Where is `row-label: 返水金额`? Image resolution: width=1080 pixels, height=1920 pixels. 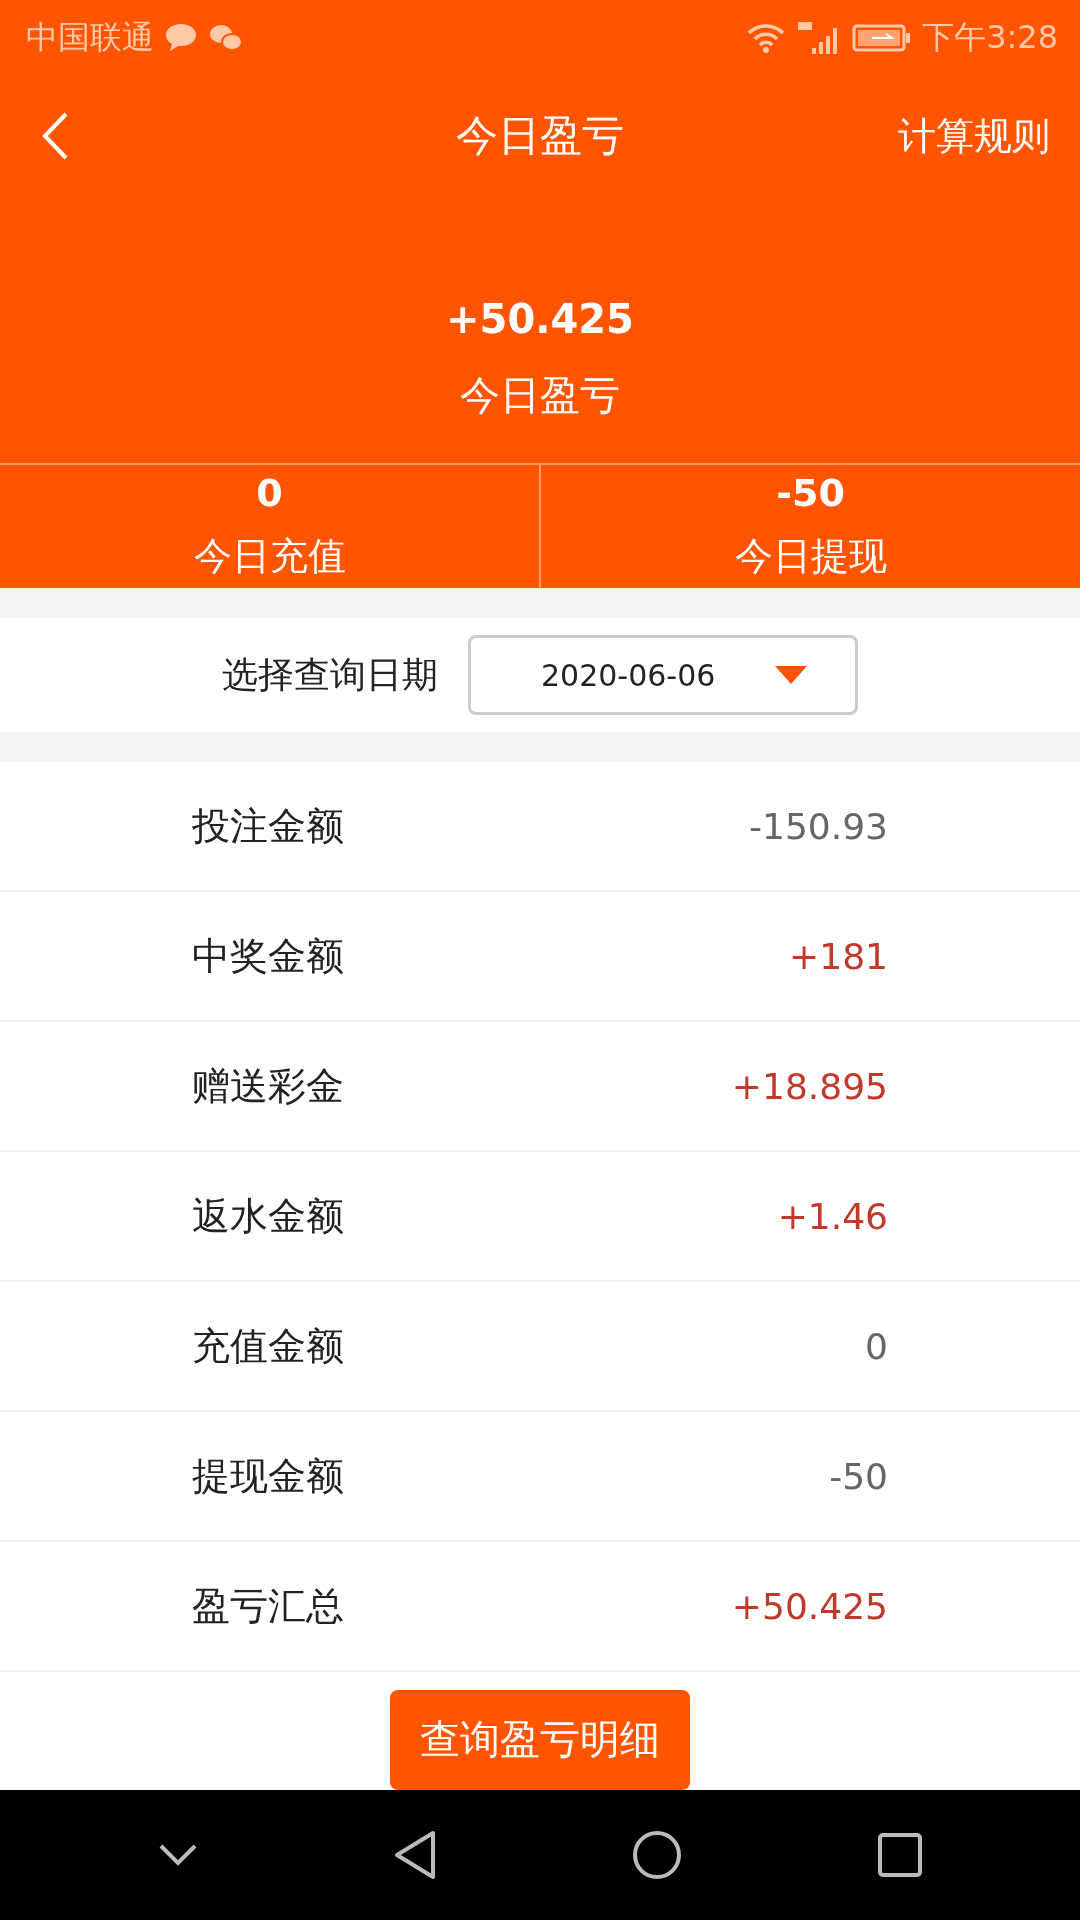 row-label: 返水金额 is located at coordinates (268, 1216).